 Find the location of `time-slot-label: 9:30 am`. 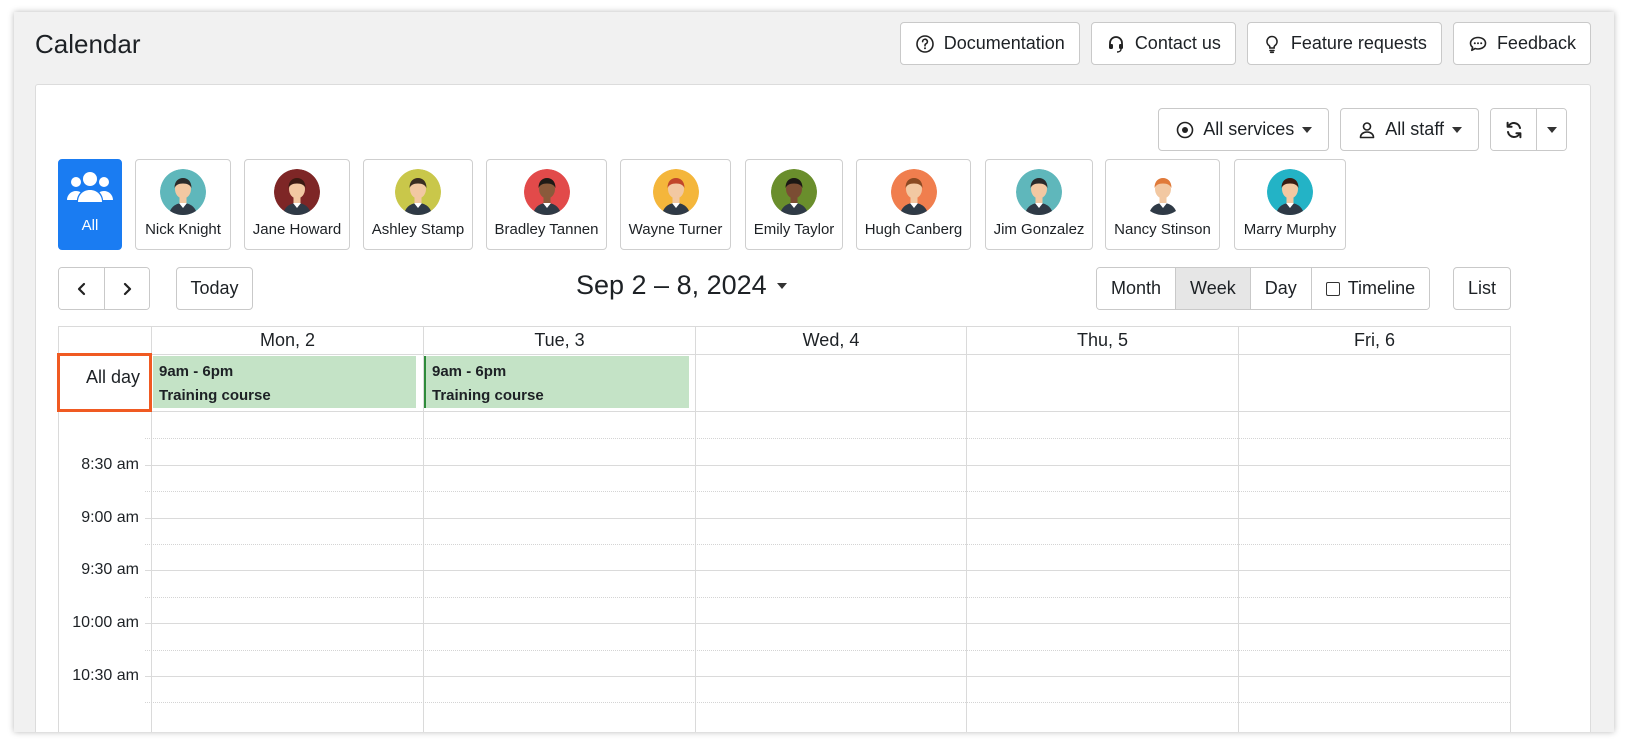

time-slot-label: 9:30 am is located at coordinates (110, 569).